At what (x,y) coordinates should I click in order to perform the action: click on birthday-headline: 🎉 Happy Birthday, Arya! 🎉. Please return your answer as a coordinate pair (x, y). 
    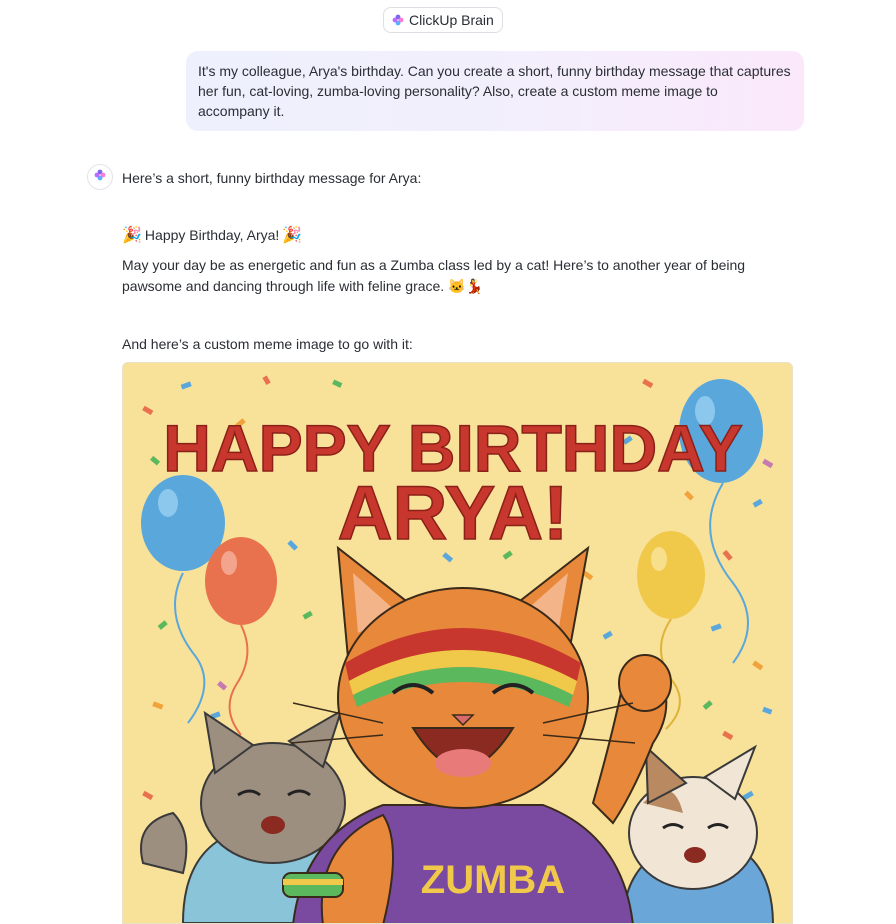
    Looking at the image, I should click on (212, 235).